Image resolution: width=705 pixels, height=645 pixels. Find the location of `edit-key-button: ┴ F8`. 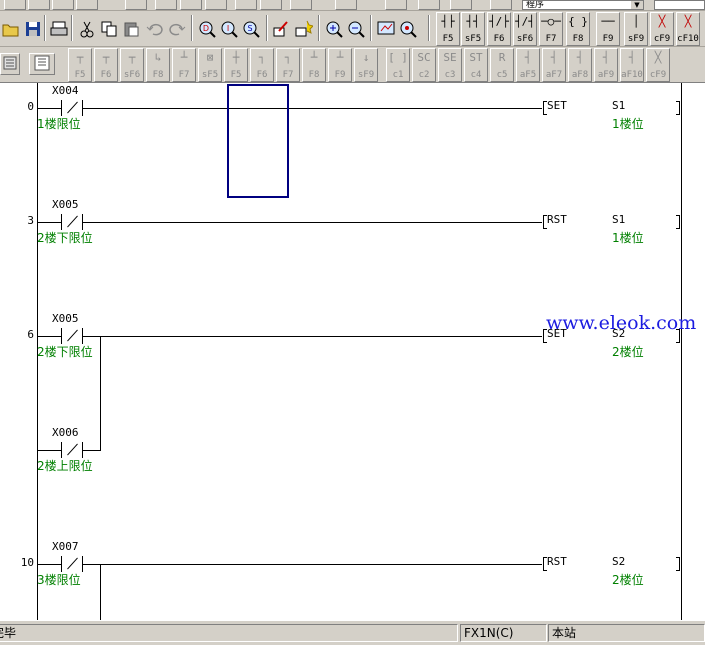

edit-key-button: ┴ F8 is located at coordinates (314, 65).